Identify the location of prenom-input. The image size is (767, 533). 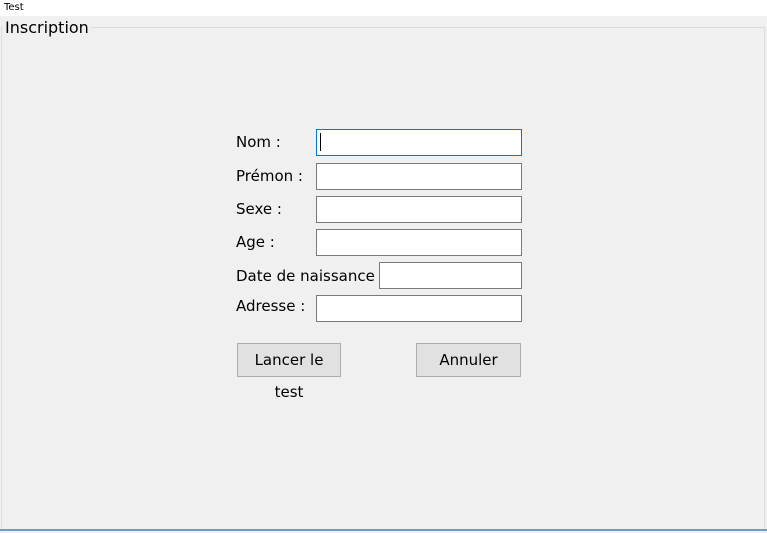
(419, 176).